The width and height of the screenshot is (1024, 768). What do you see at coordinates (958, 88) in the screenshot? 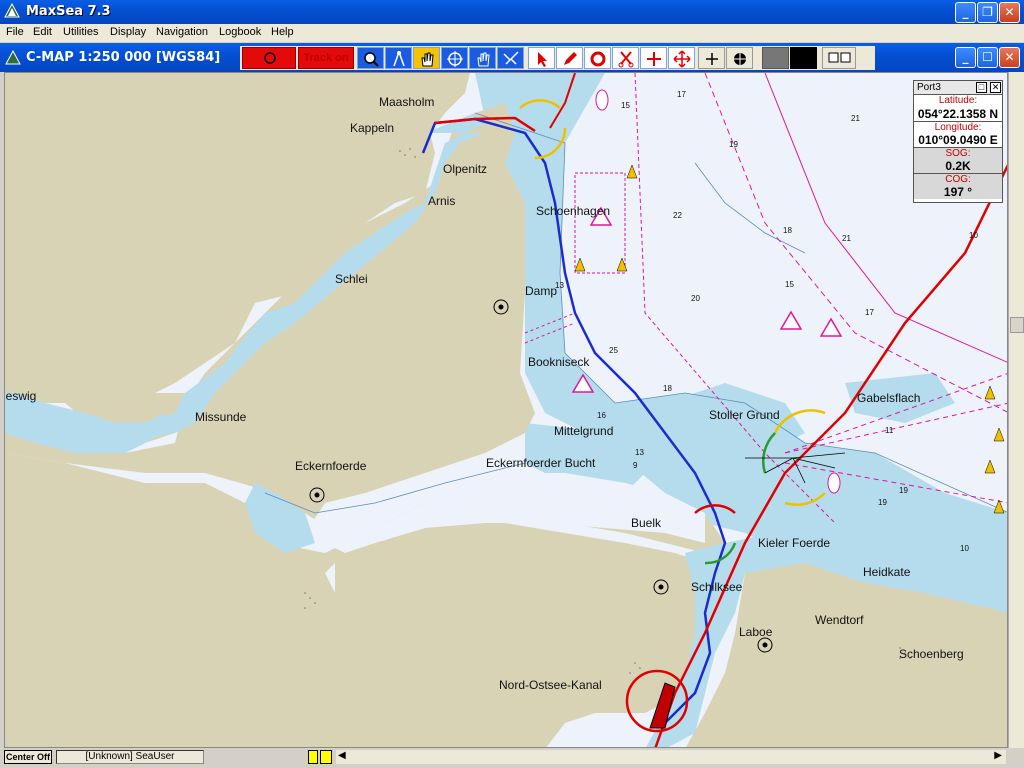
I see `port3-panel-header: Port3 □ ✕` at bounding box center [958, 88].